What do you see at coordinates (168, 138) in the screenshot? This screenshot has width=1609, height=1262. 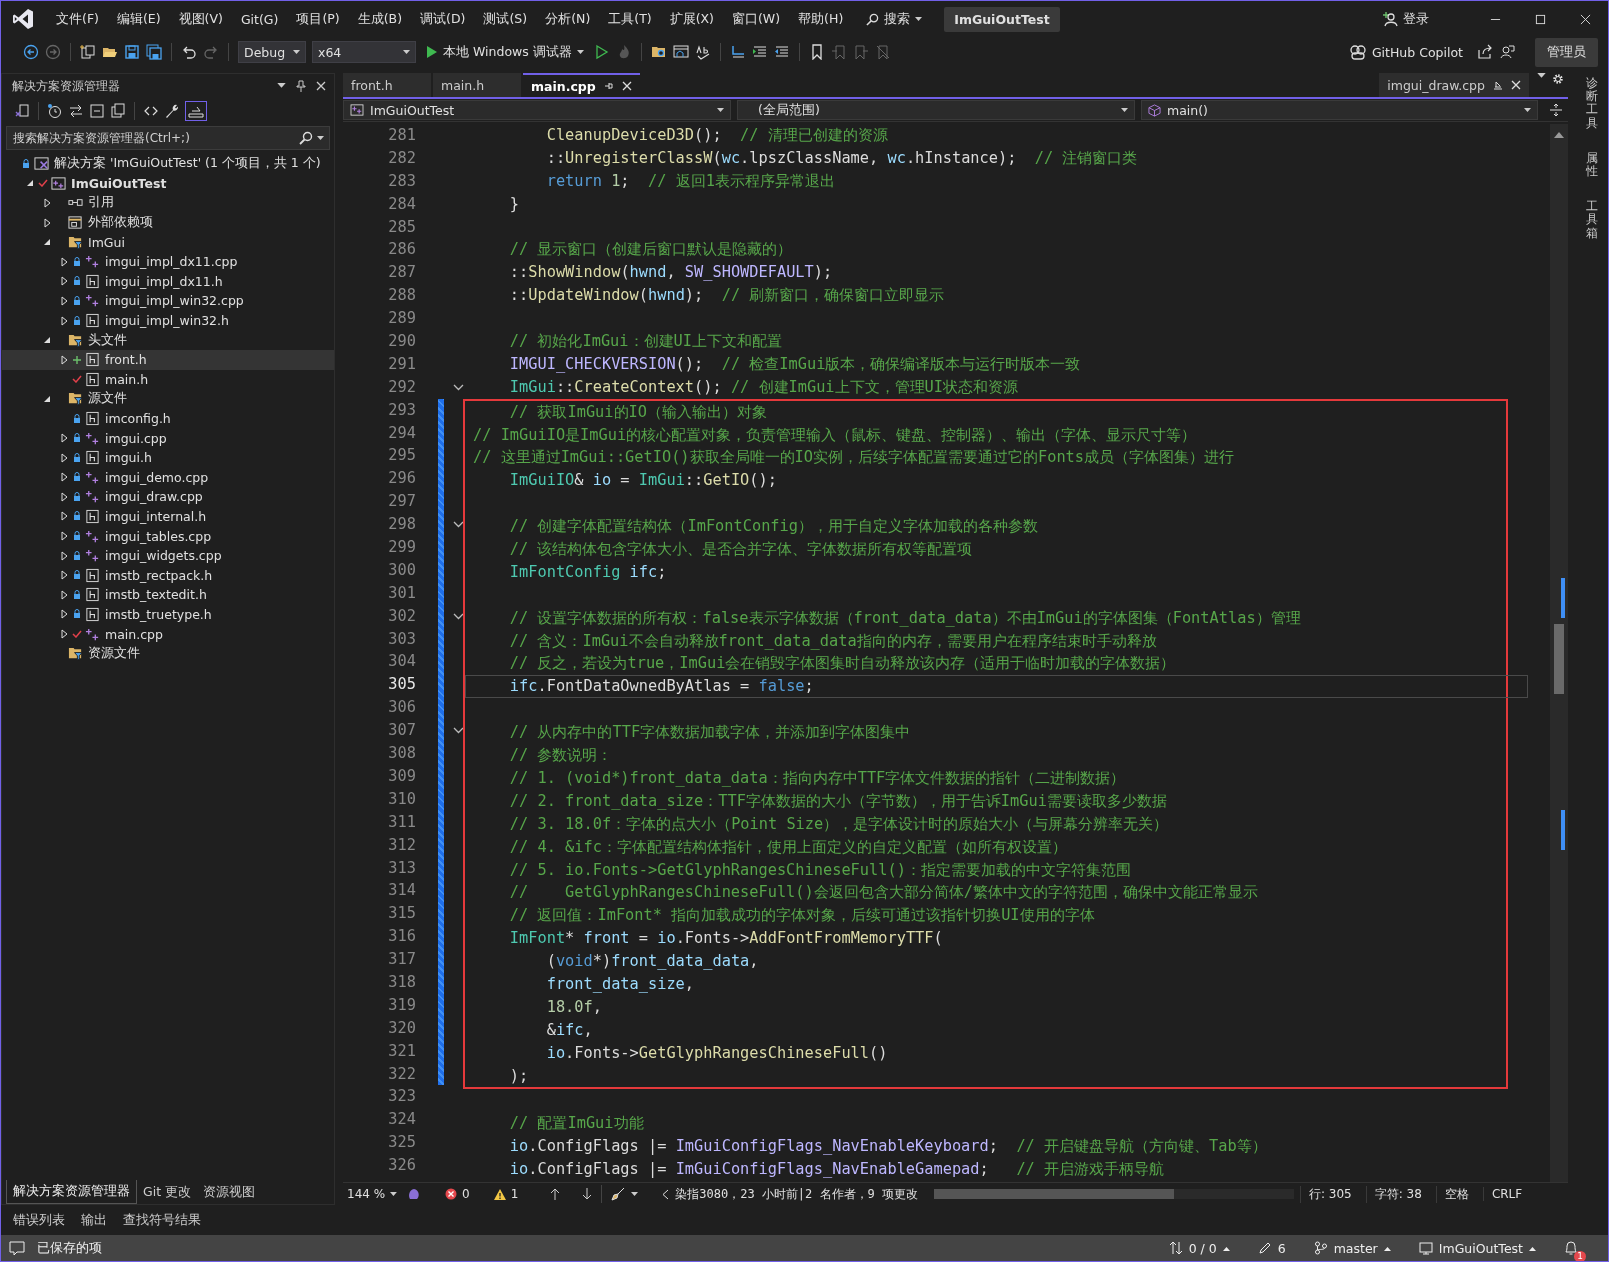 I see `search-field: 搜索解决方案资源管理器(Ctrl+;)` at bounding box center [168, 138].